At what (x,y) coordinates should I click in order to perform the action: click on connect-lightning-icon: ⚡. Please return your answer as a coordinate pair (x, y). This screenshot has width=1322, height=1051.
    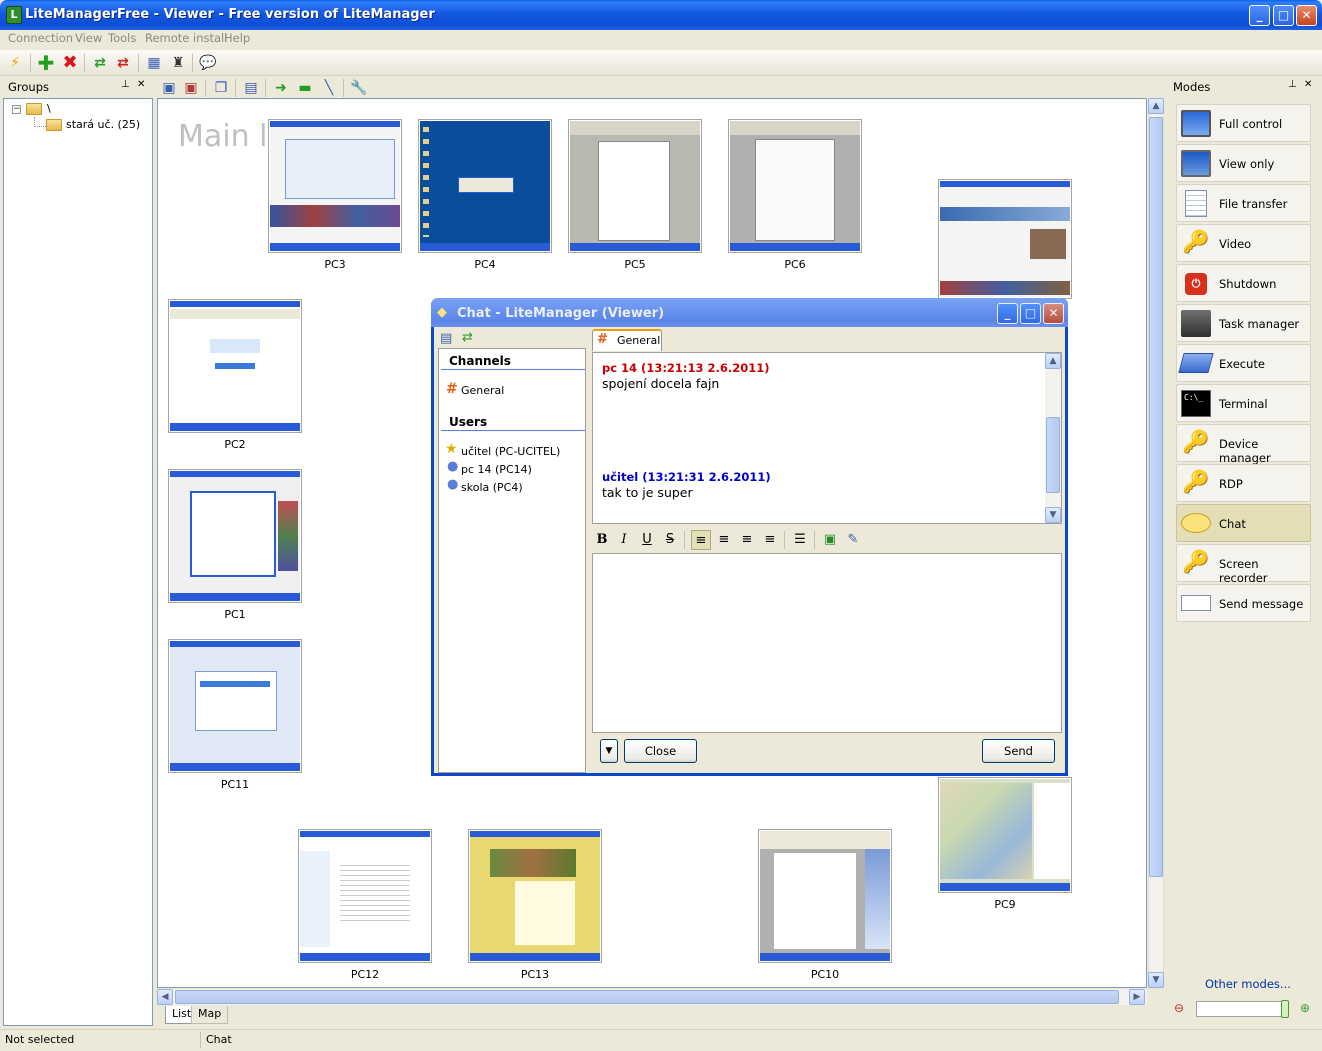
    Looking at the image, I should click on (15, 63).